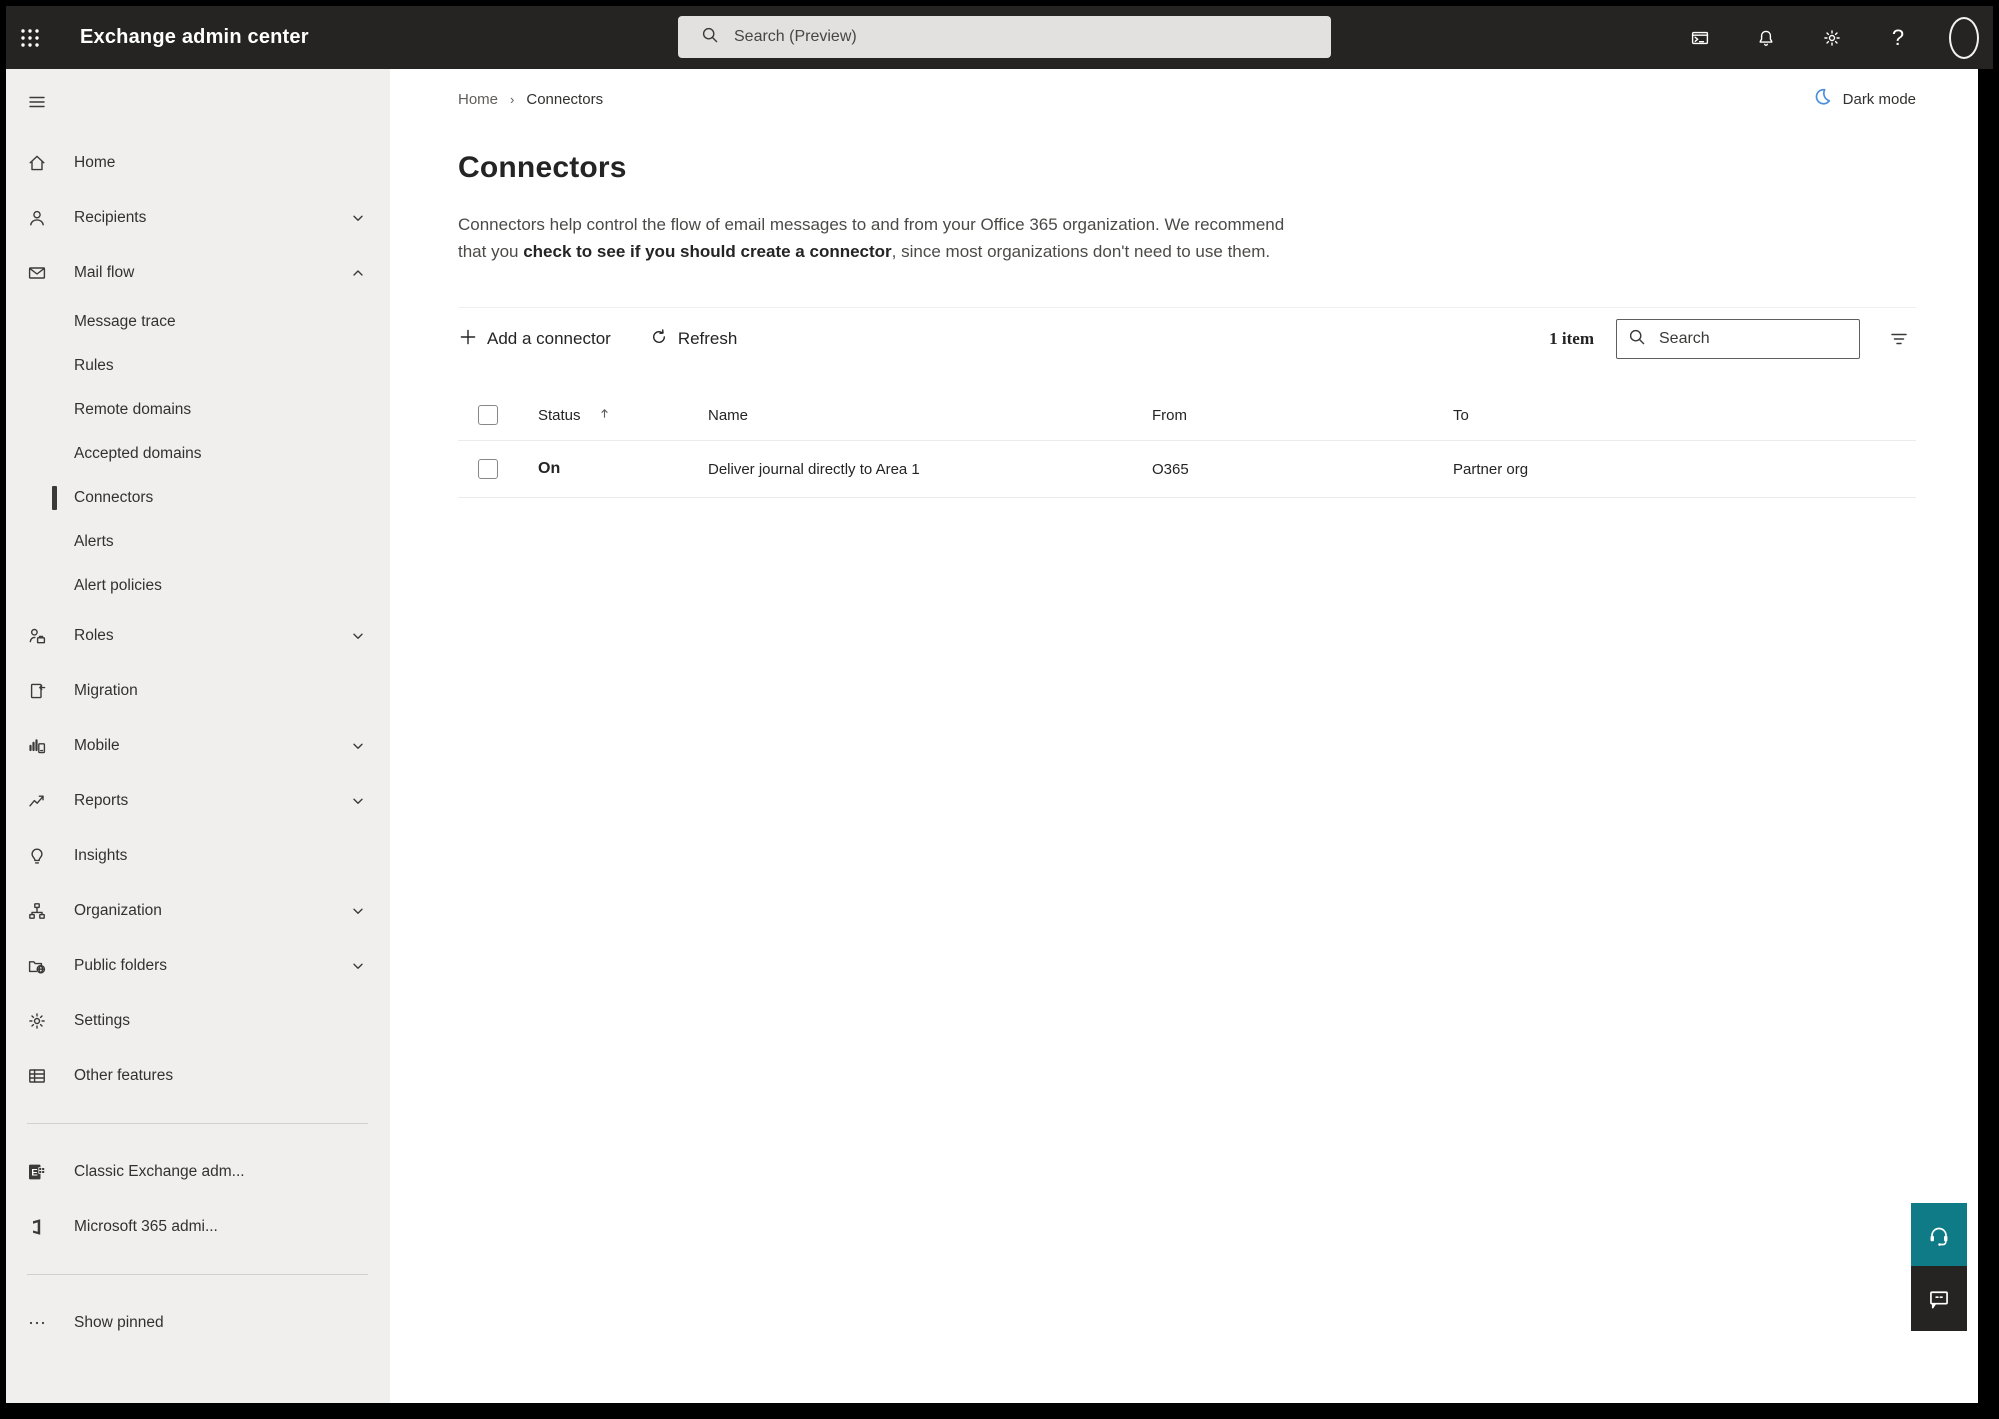  What do you see at coordinates (930, 469) in the screenshot?
I see `connector-name: Deliver journal directly to Area 1` at bounding box center [930, 469].